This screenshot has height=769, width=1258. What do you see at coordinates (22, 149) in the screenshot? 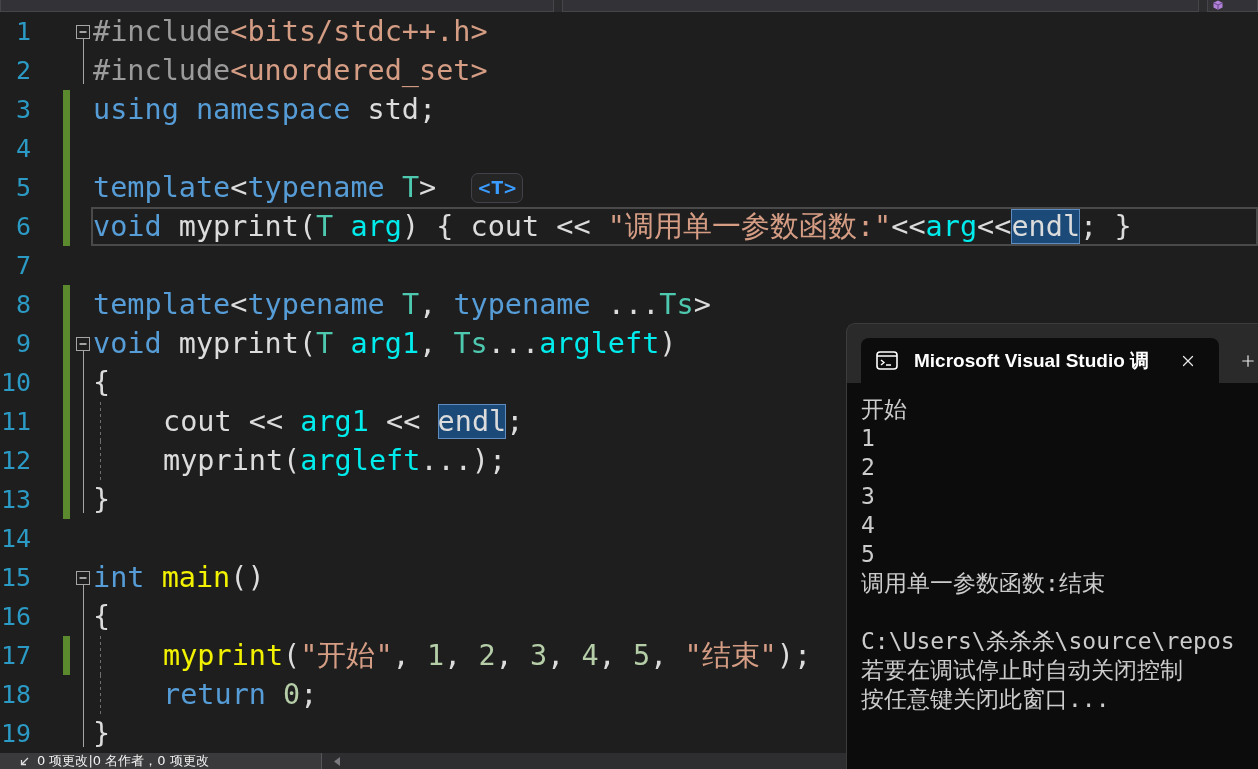
I see `line-number: 4` at bounding box center [22, 149].